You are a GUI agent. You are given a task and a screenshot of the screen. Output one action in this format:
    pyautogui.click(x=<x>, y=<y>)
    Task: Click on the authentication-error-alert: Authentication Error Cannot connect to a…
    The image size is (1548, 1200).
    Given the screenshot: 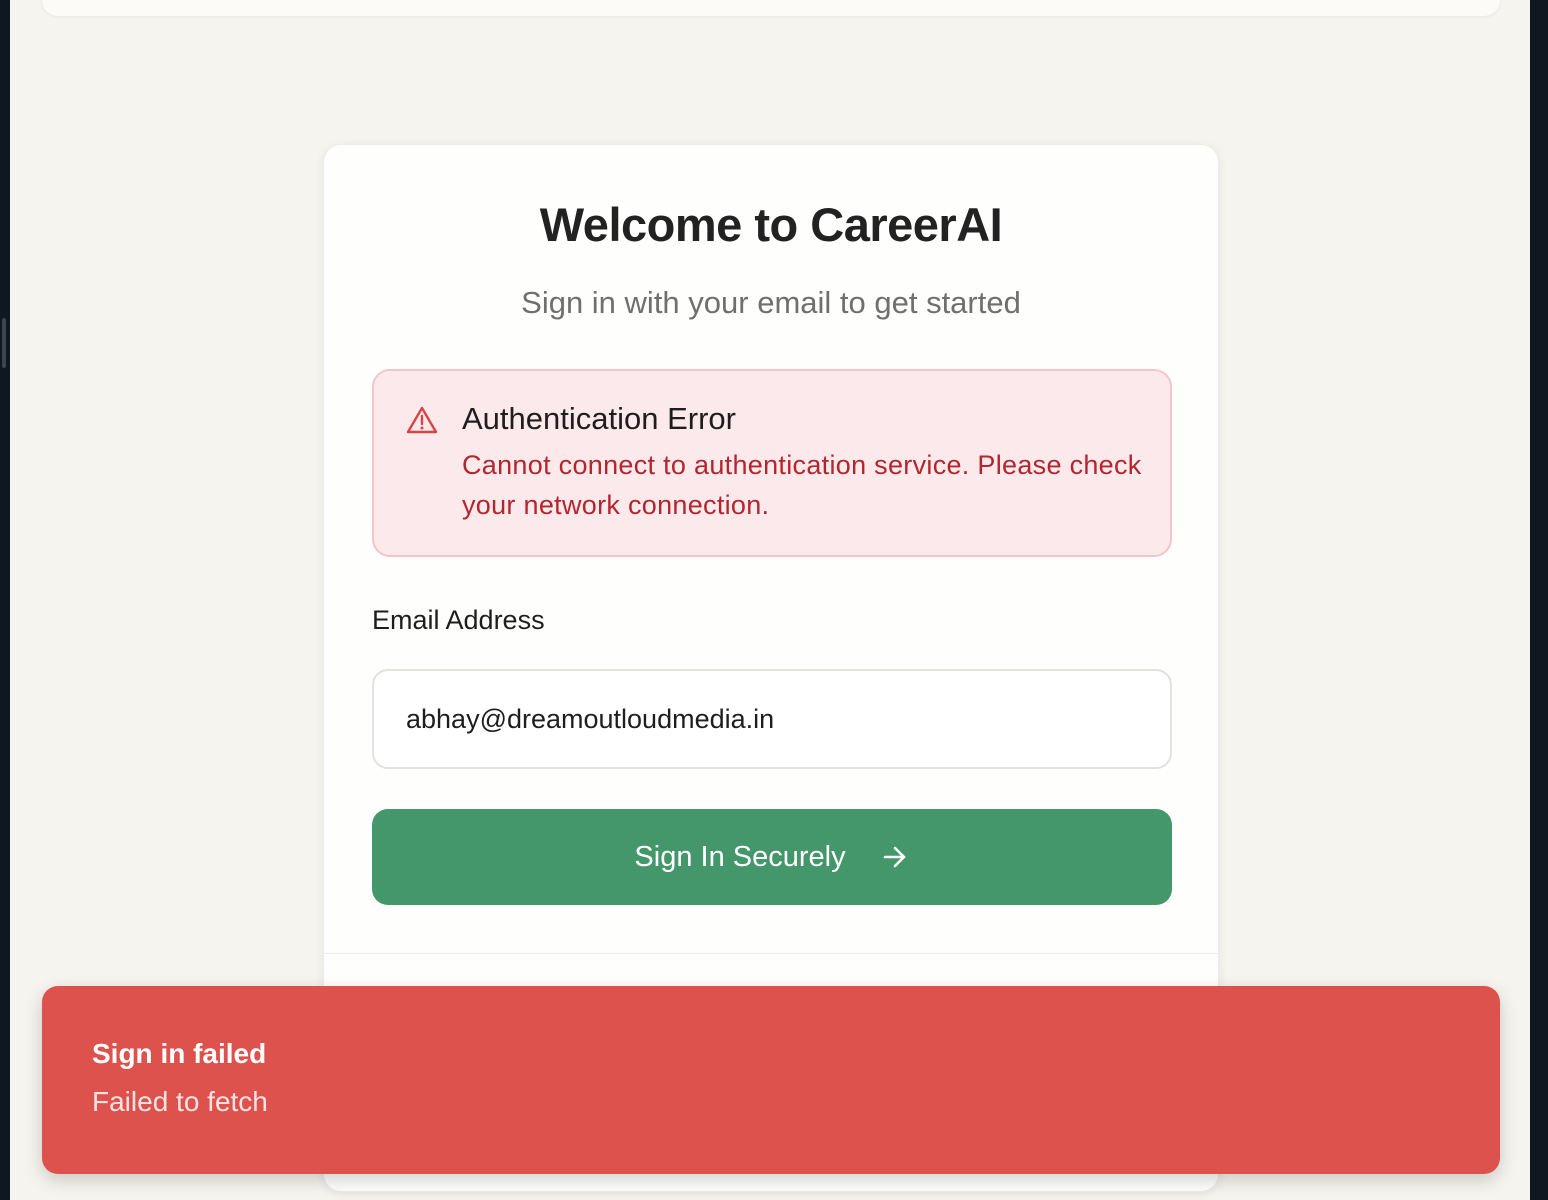 What is the action you would take?
    pyautogui.click(x=772, y=463)
    